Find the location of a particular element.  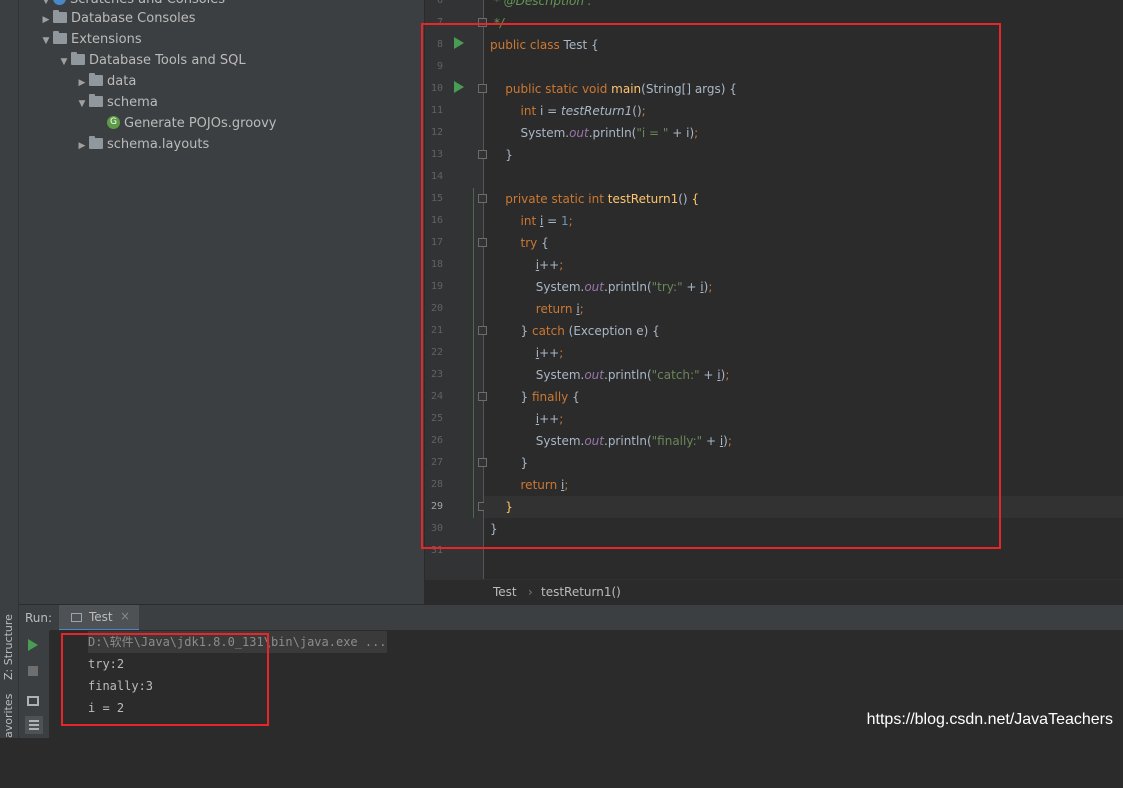

rerun-icon is located at coordinates (33, 645).